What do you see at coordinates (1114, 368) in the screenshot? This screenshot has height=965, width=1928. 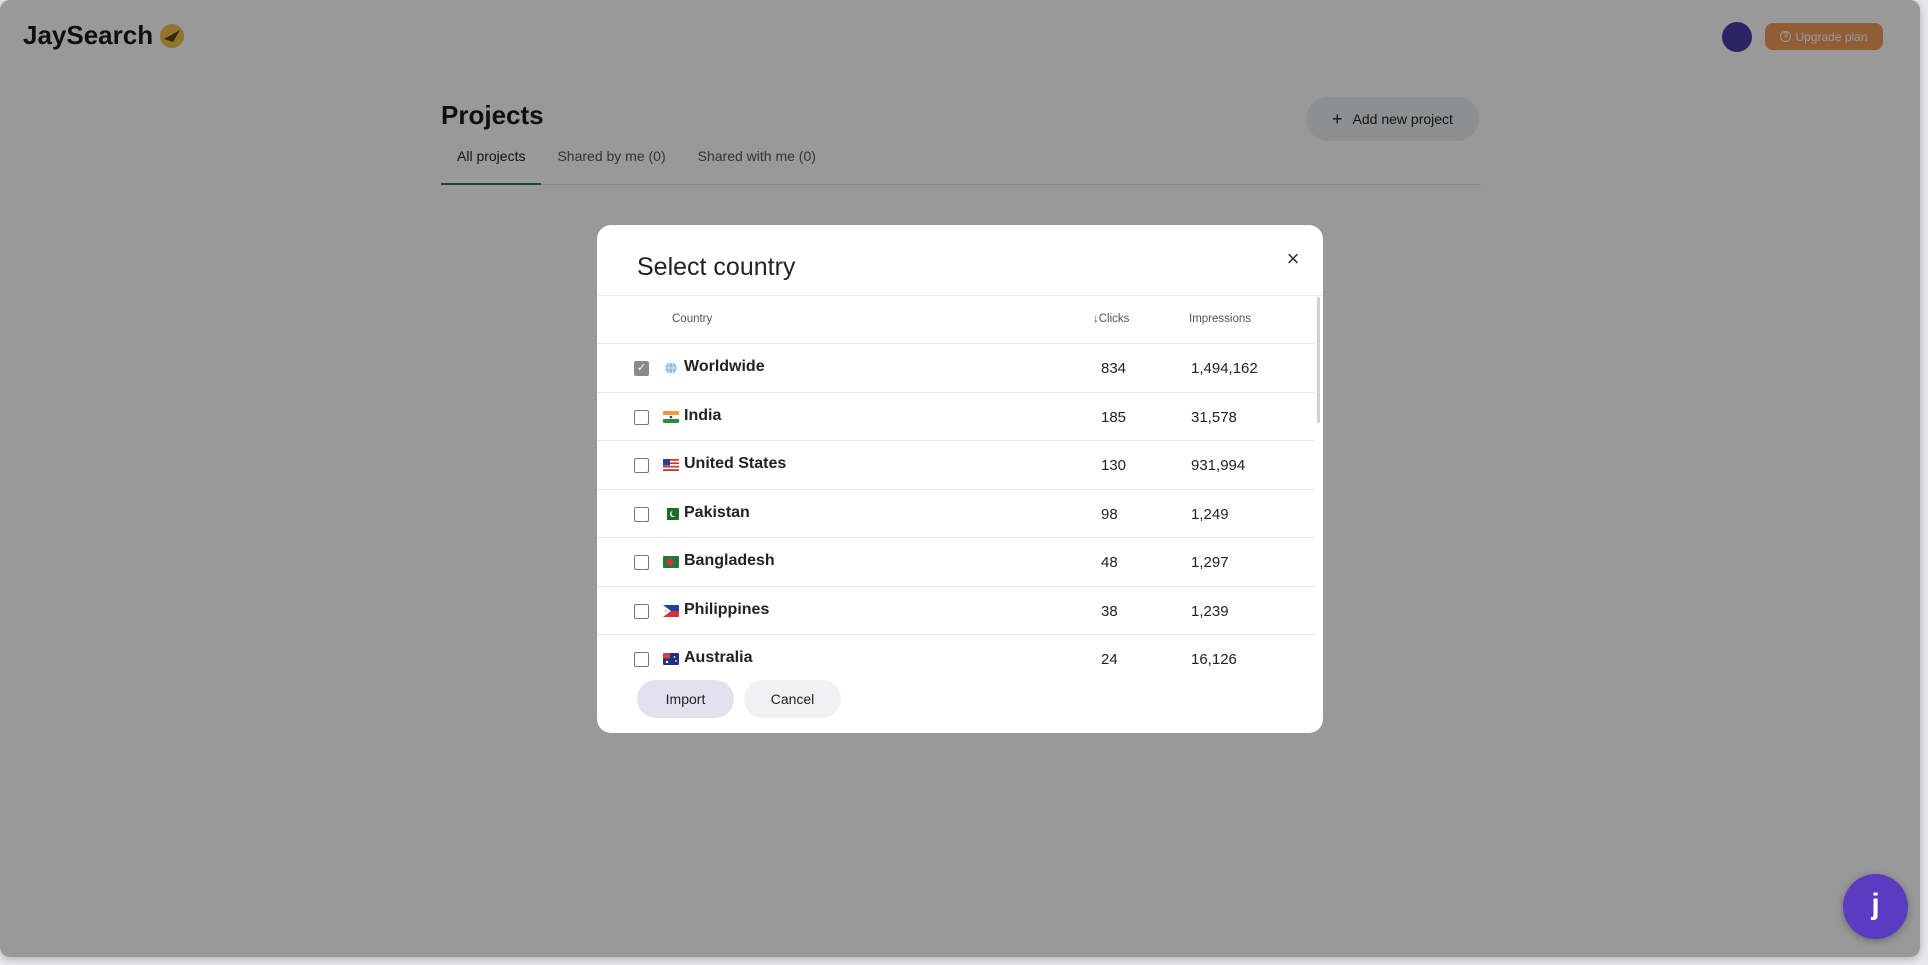 I see `clicks-value: 834` at bounding box center [1114, 368].